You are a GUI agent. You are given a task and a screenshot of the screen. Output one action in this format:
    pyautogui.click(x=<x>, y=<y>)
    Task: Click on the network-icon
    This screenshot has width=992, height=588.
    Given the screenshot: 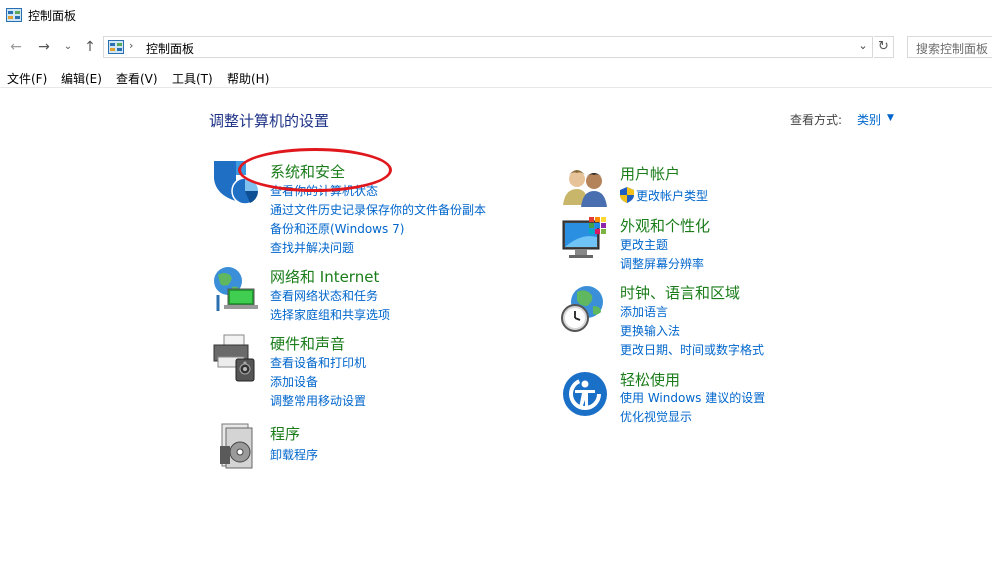 What is the action you would take?
    pyautogui.click(x=235, y=290)
    